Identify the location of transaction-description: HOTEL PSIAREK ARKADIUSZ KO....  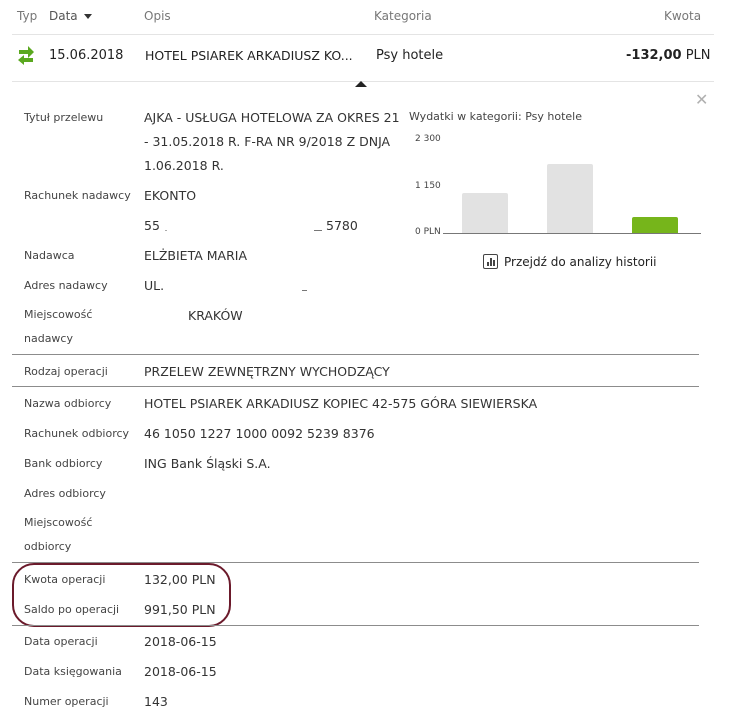
(249, 55).